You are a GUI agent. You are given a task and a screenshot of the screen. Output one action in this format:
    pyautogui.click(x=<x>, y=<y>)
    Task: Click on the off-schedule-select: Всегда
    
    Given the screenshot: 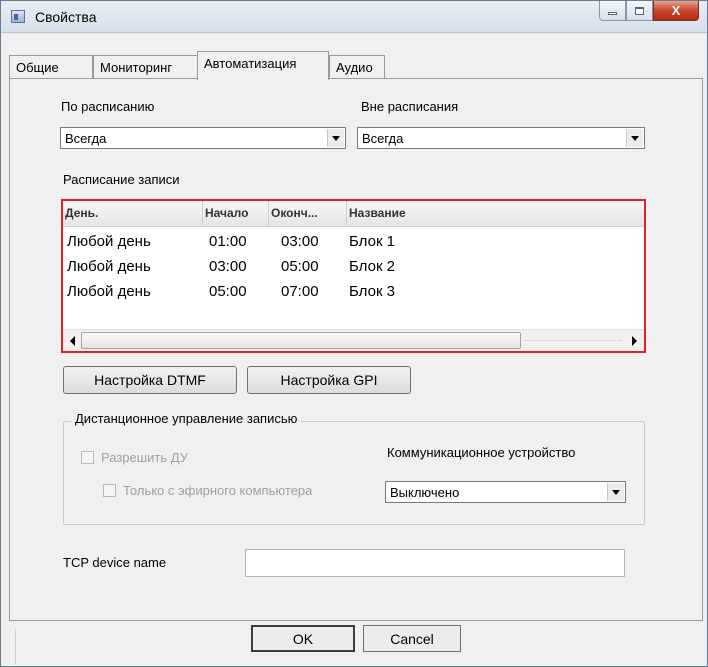 What is the action you would take?
    pyautogui.click(x=501, y=138)
    